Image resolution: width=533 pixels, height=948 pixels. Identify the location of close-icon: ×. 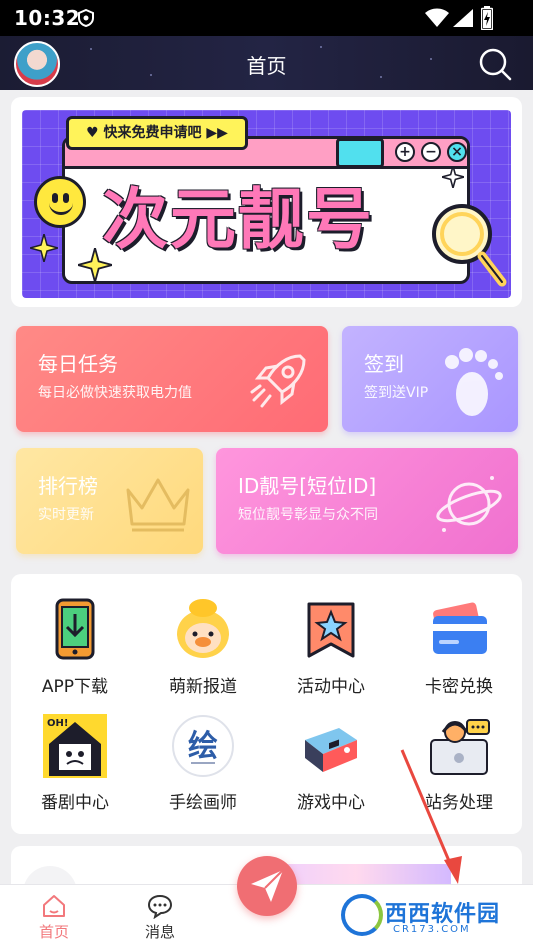
(457, 152).